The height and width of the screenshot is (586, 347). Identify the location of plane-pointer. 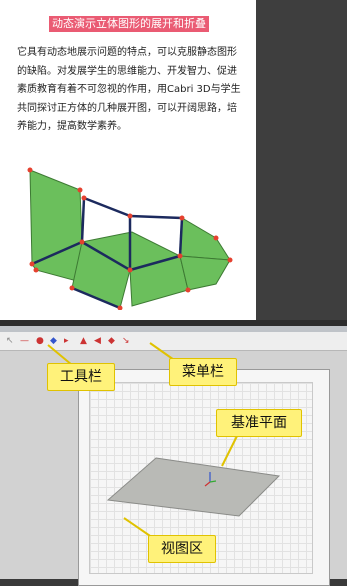
(229, 451).